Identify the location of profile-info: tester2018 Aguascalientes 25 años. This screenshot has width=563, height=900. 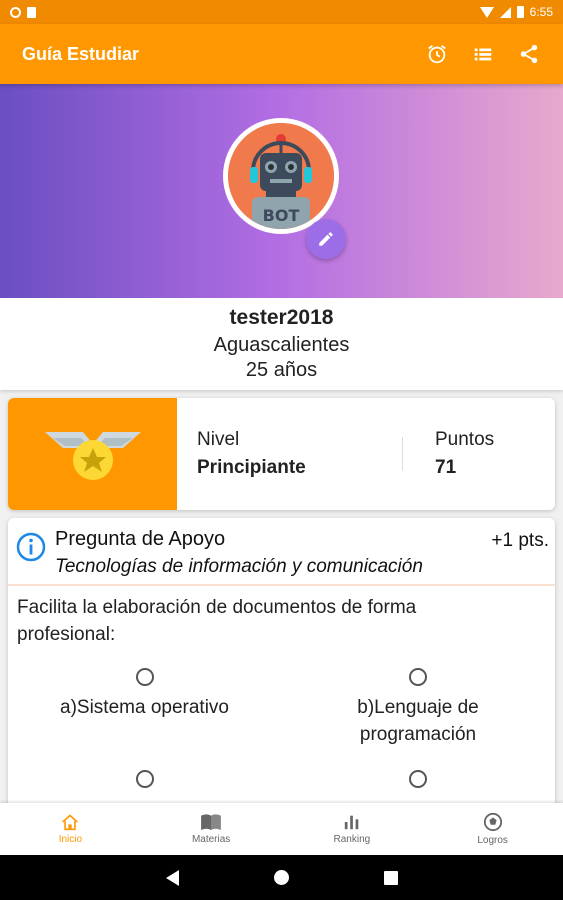
(281, 344).